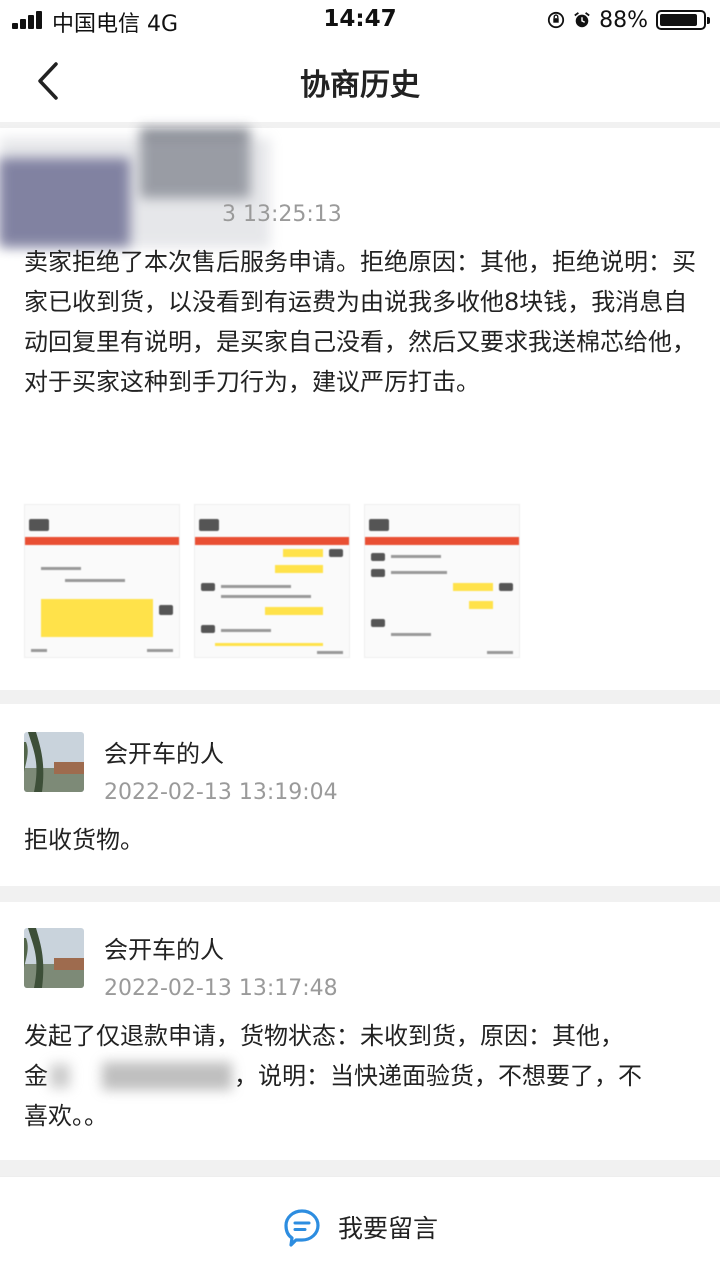 The width and height of the screenshot is (720, 1281). I want to click on page-title: 协商历史, so click(360, 85).